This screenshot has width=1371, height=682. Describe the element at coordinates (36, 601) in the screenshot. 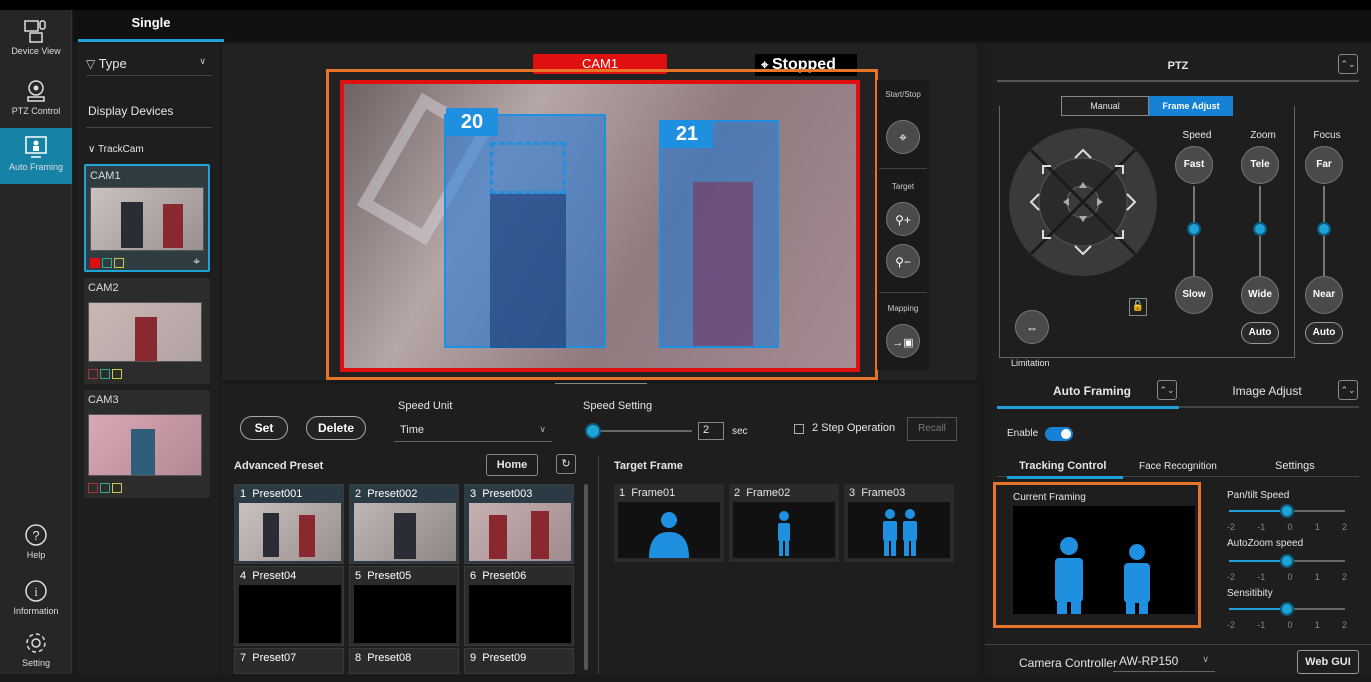

I see `nav-information: i Information` at that location.